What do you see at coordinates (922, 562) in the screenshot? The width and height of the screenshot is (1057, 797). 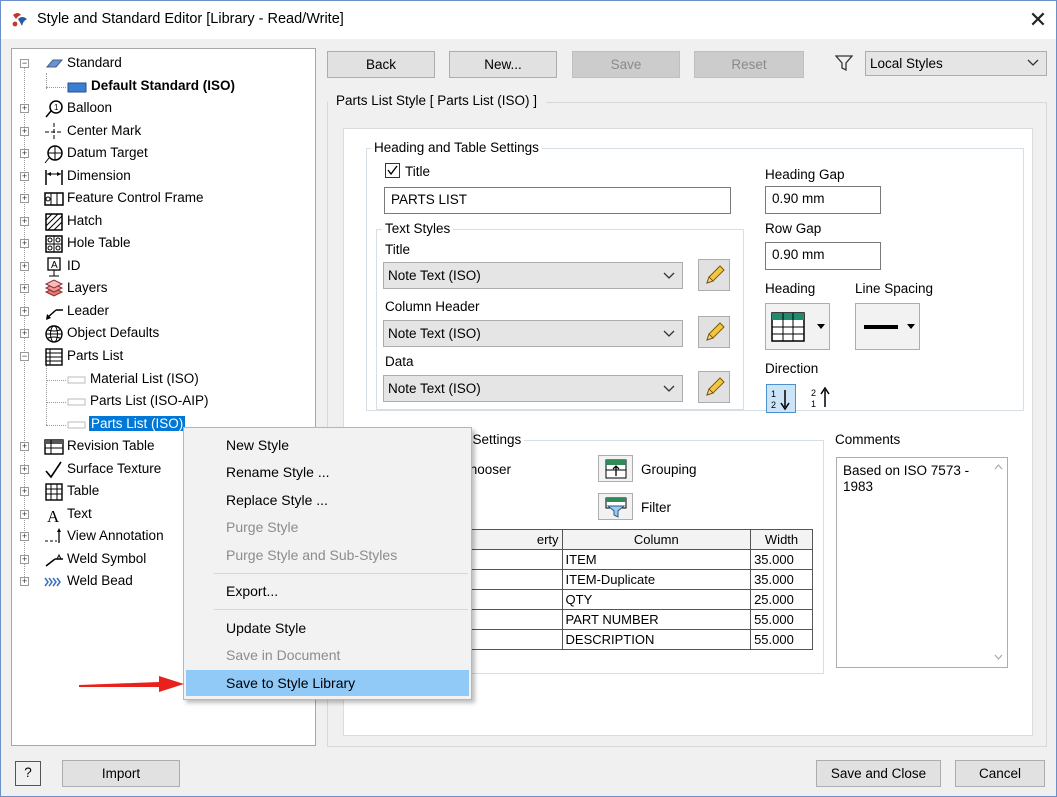 I see `comments-textarea: Based on ISO 7573 - 1983` at bounding box center [922, 562].